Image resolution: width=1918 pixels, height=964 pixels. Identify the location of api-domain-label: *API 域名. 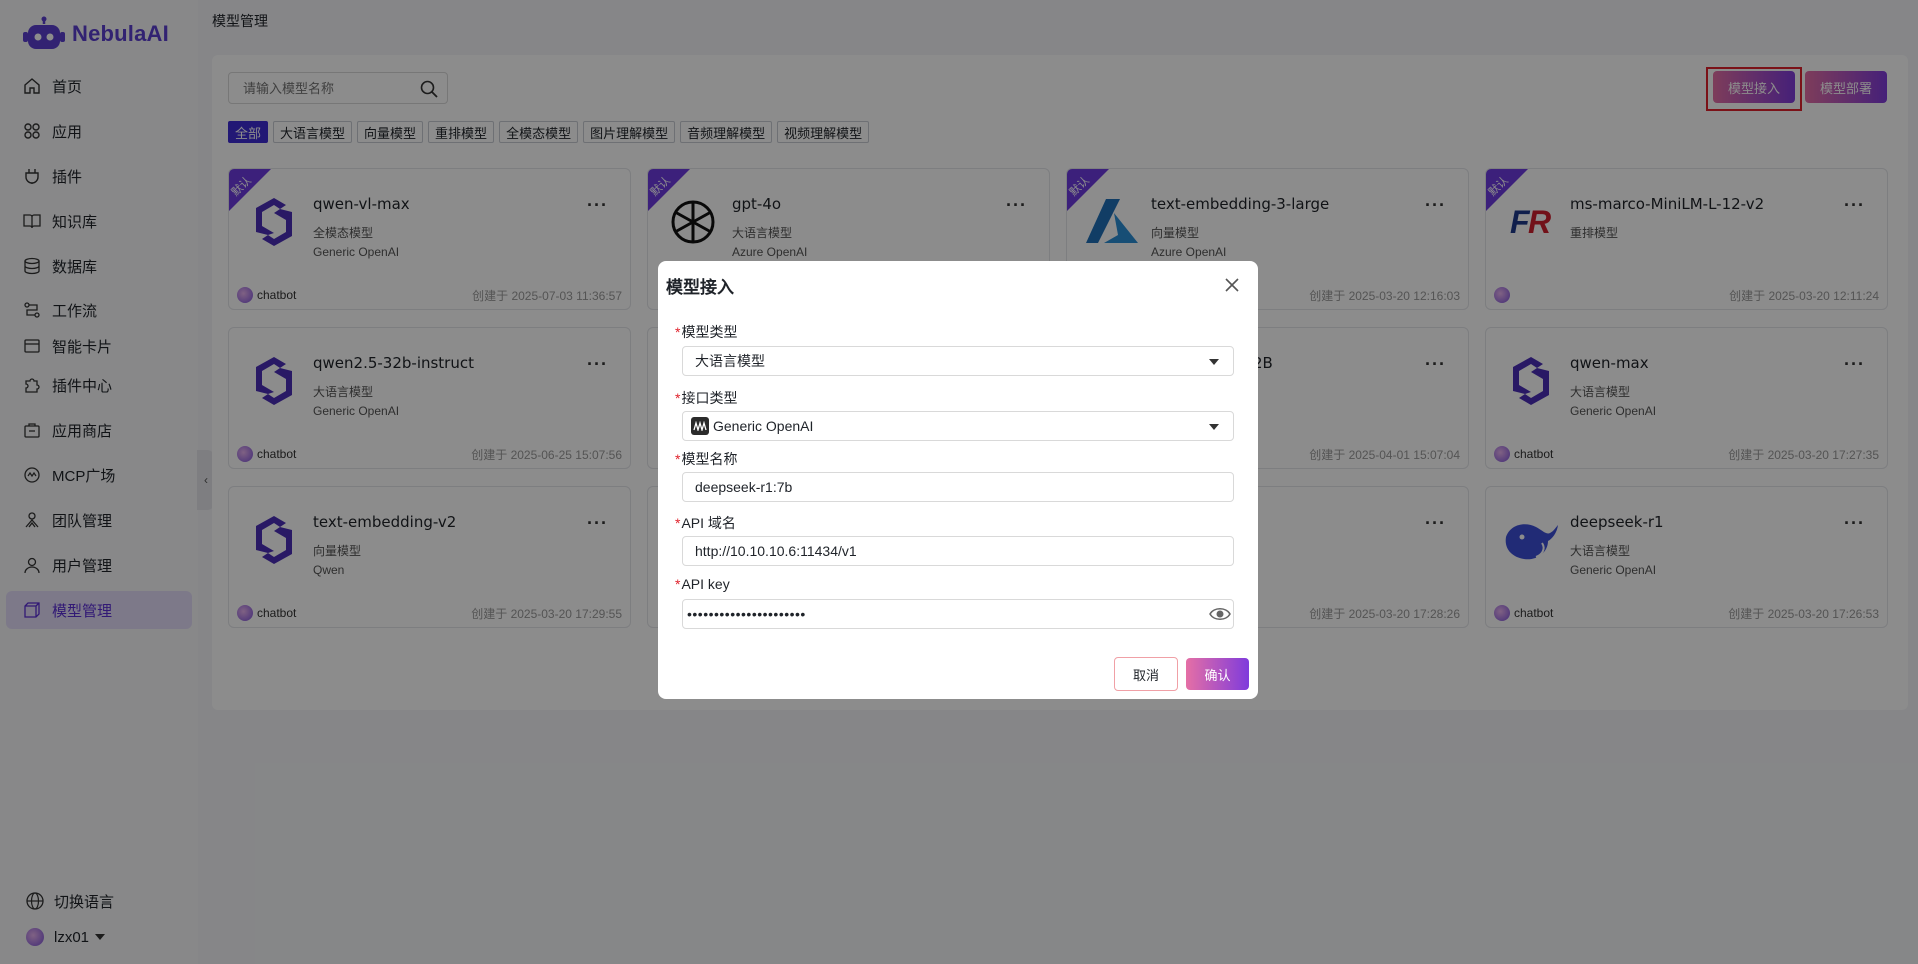
(705, 523).